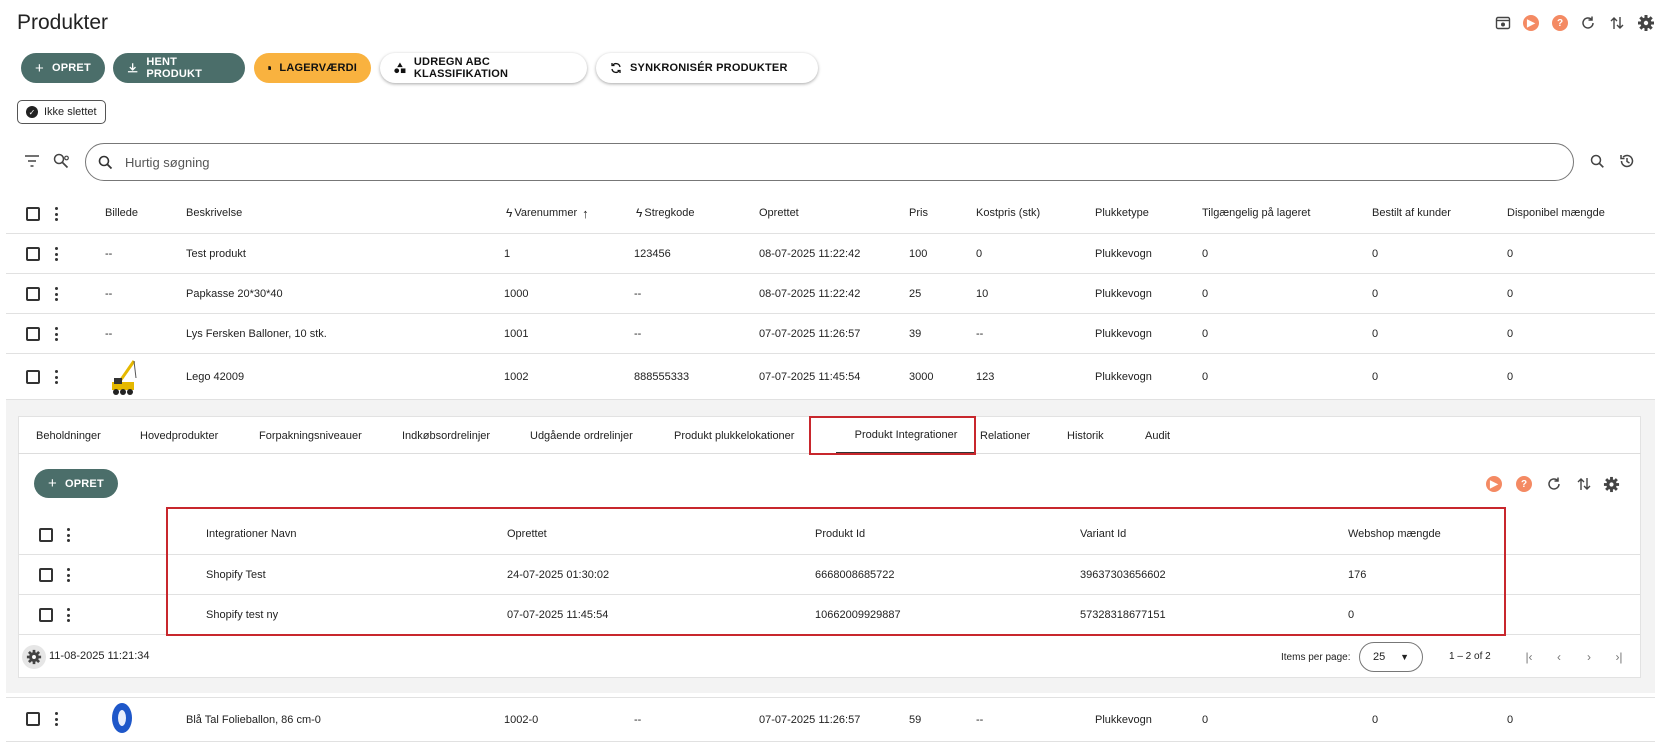 This screenshot has height=742, width=1661. What do you see at coordinates (1404, 657) in the screenshot?
I see `caret-down-icon: ▼` at bounding box center [1404, 657].